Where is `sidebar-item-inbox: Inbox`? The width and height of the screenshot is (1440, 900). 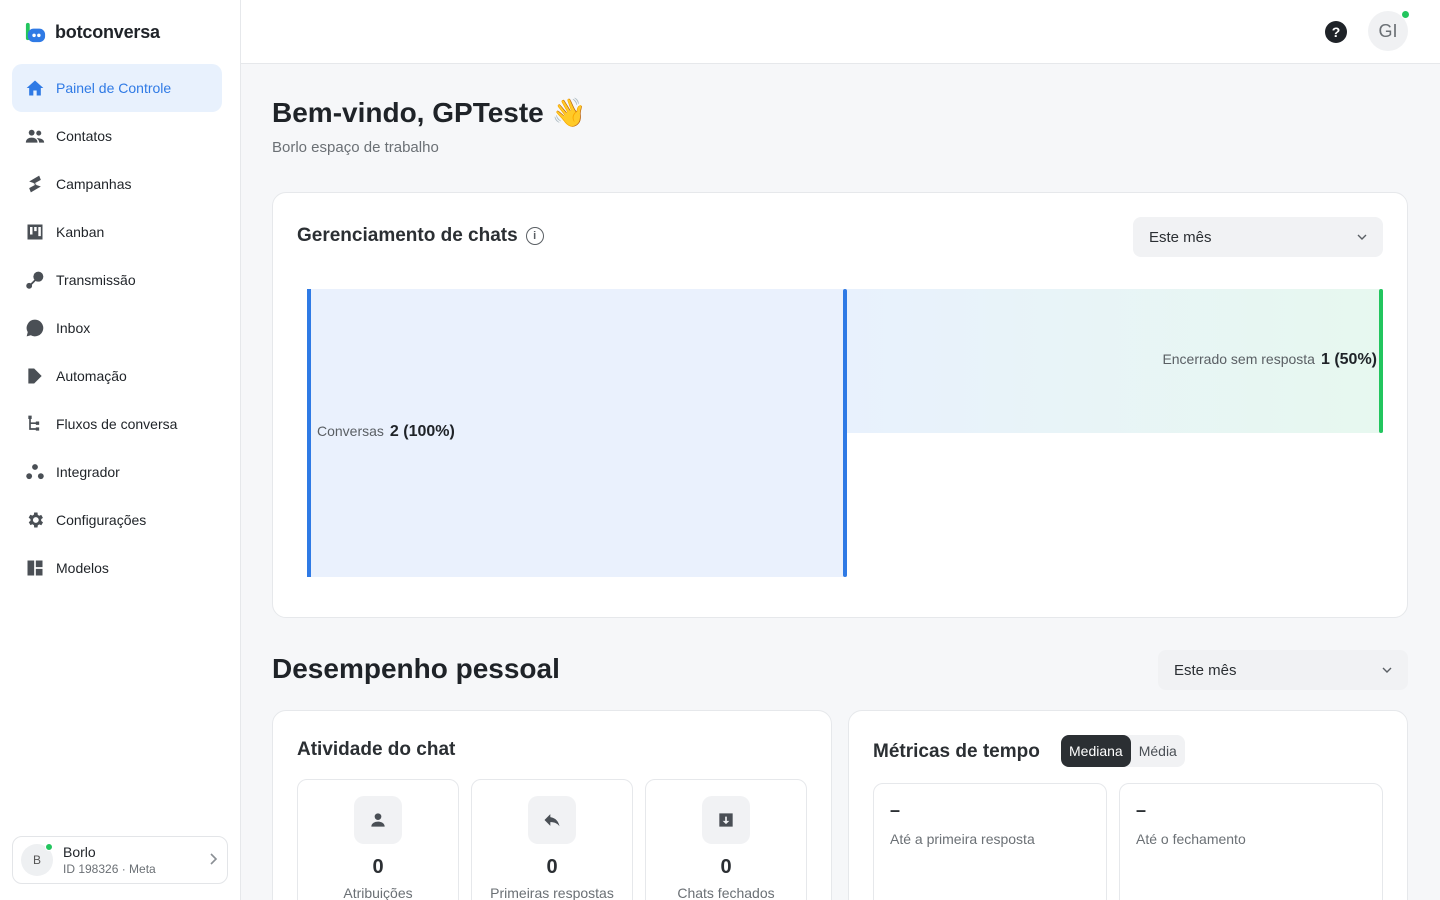
sidebar-item-inbox: Inbox is located at coordinates (117, 328).